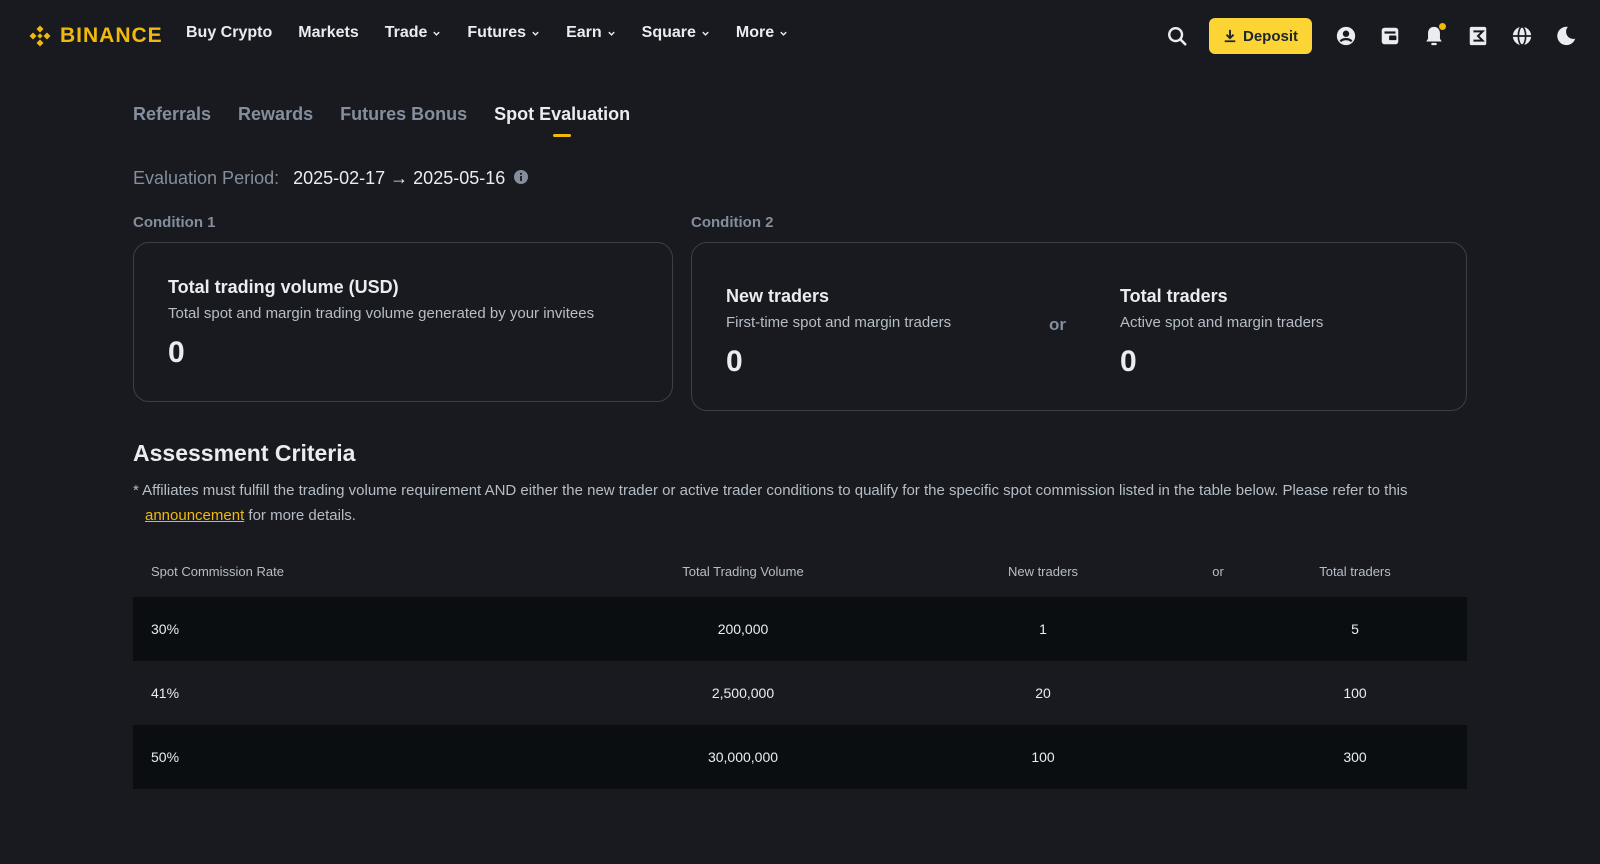 The height and width of the screenshot is (864, 1600). What do you see at coordinates (1218, 571) in the screenshot?
I see `header-or: or` at bounding box center [1218, 571].